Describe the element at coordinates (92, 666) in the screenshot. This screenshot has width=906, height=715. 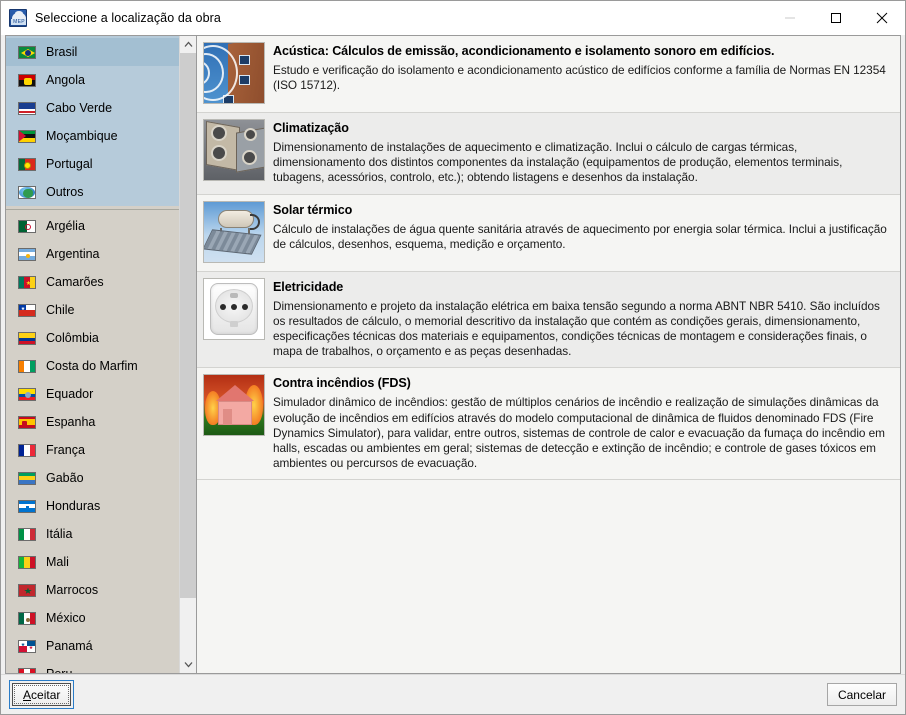
I see `country-item-peru: Peru` at that location.